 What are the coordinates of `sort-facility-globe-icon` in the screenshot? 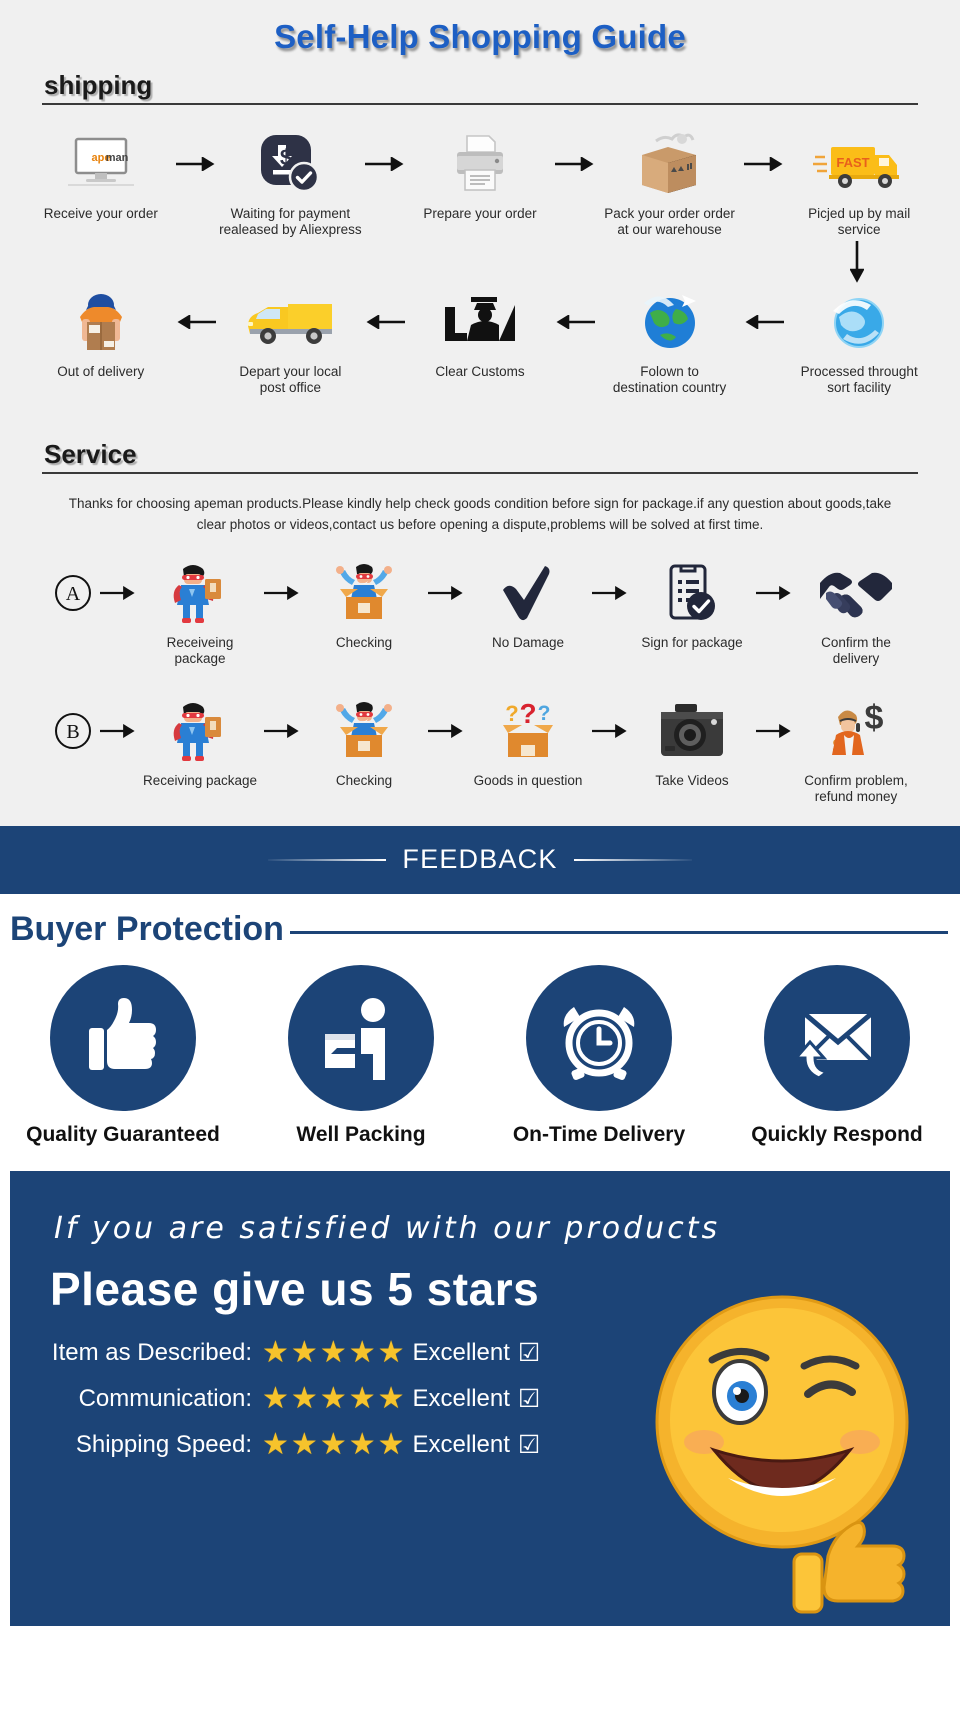 It's located at (859, 322).